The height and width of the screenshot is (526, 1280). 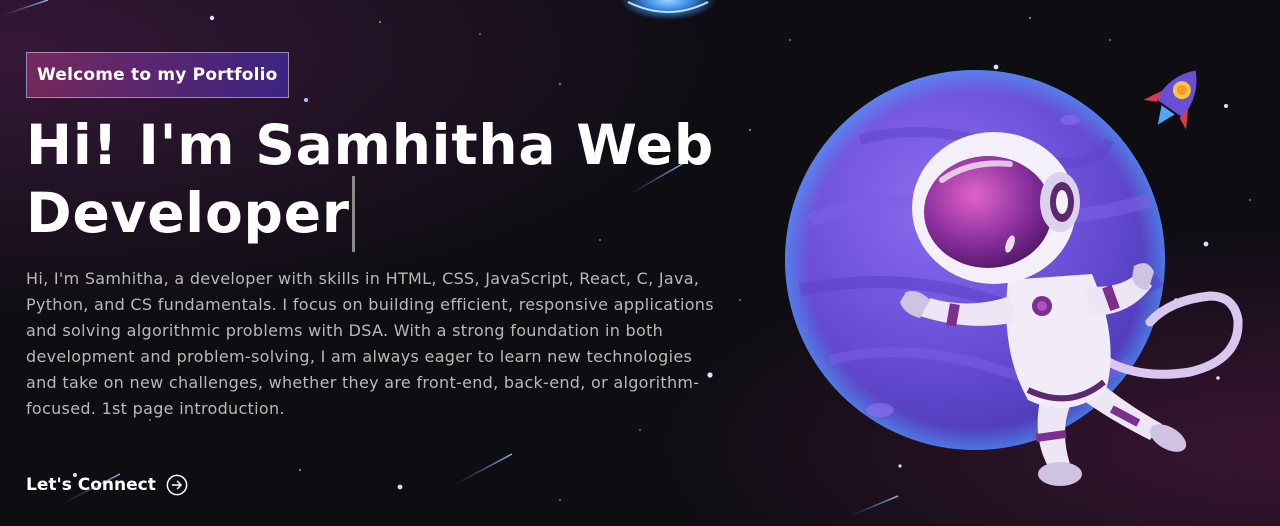 I want to click on headline-line-2: Developer, so click(x=188, y=213).